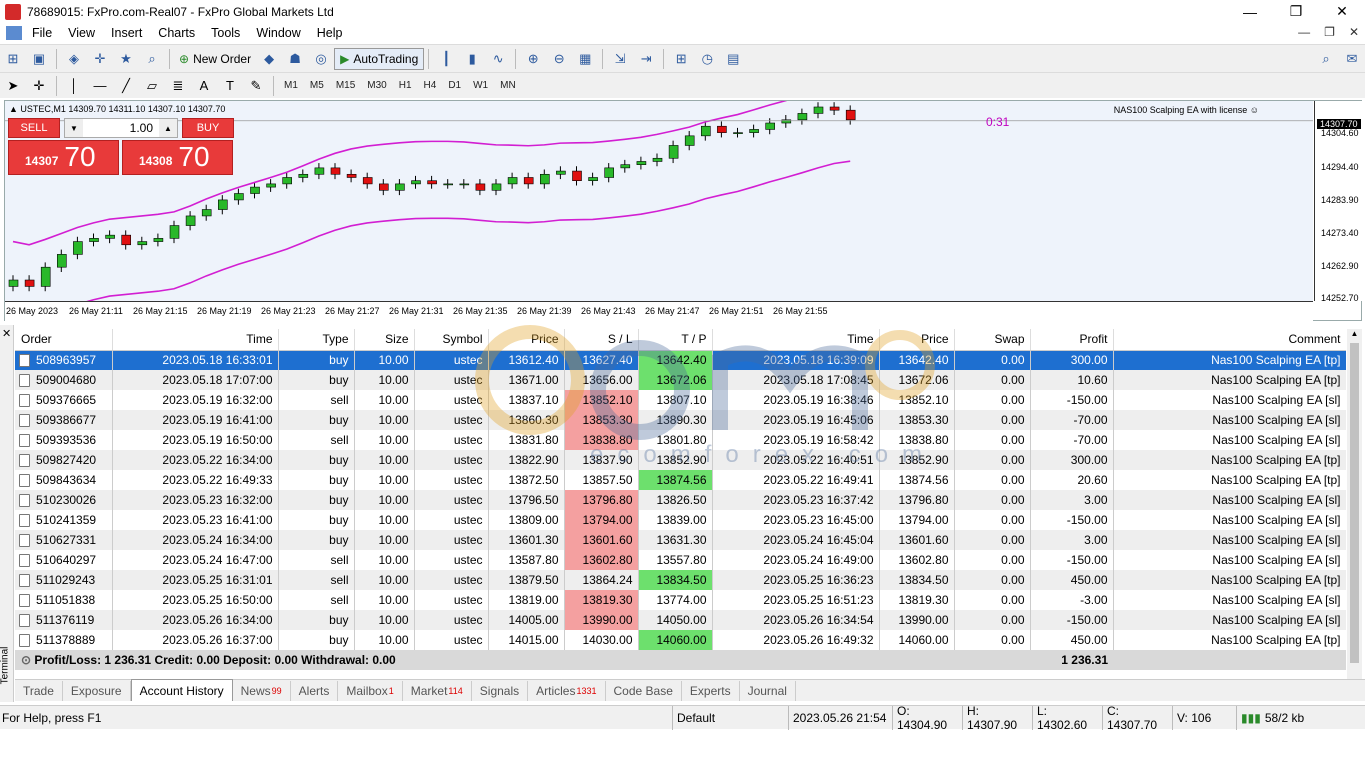 Image resolution: width=1365 pixels, height=767 pixels. Describe the element at coordinates (585, 59) in the screenshot. I see `tile-windows-icon: ▦` at that location.